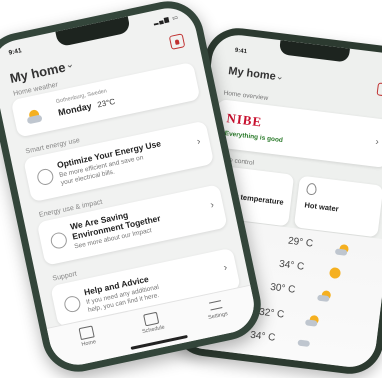 The image size is (382, 378). Describe the element at coordinates (335, 273) in the screenshot. I see `sun-icon` at that location.